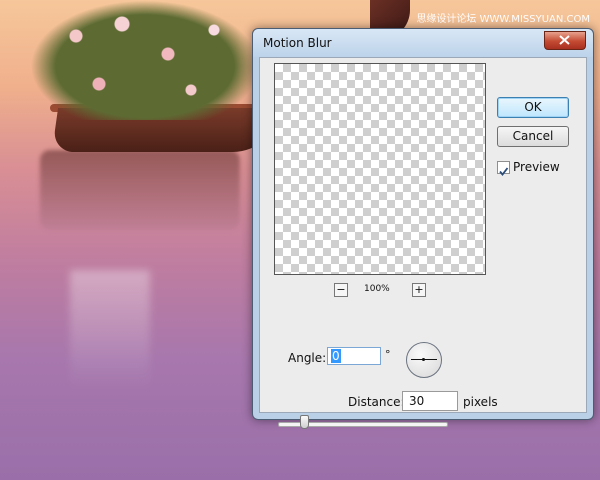  I want to click on distance-label: Distance:, so click(376, 402).